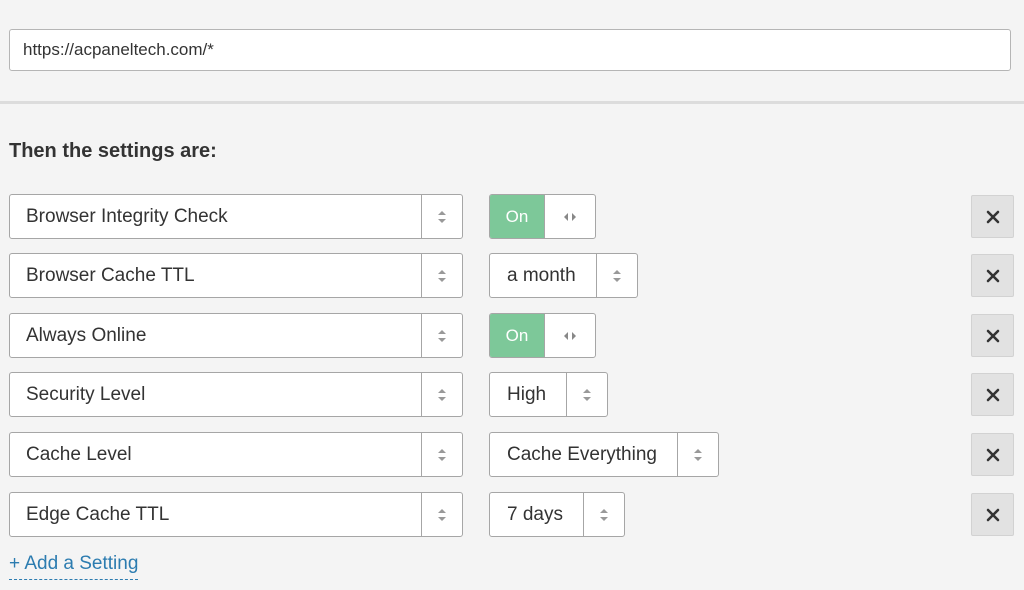  Describe the element at coordinates (236, 275) in the screenshot. I see `setting-select: Browser Cache TTL` at that location.